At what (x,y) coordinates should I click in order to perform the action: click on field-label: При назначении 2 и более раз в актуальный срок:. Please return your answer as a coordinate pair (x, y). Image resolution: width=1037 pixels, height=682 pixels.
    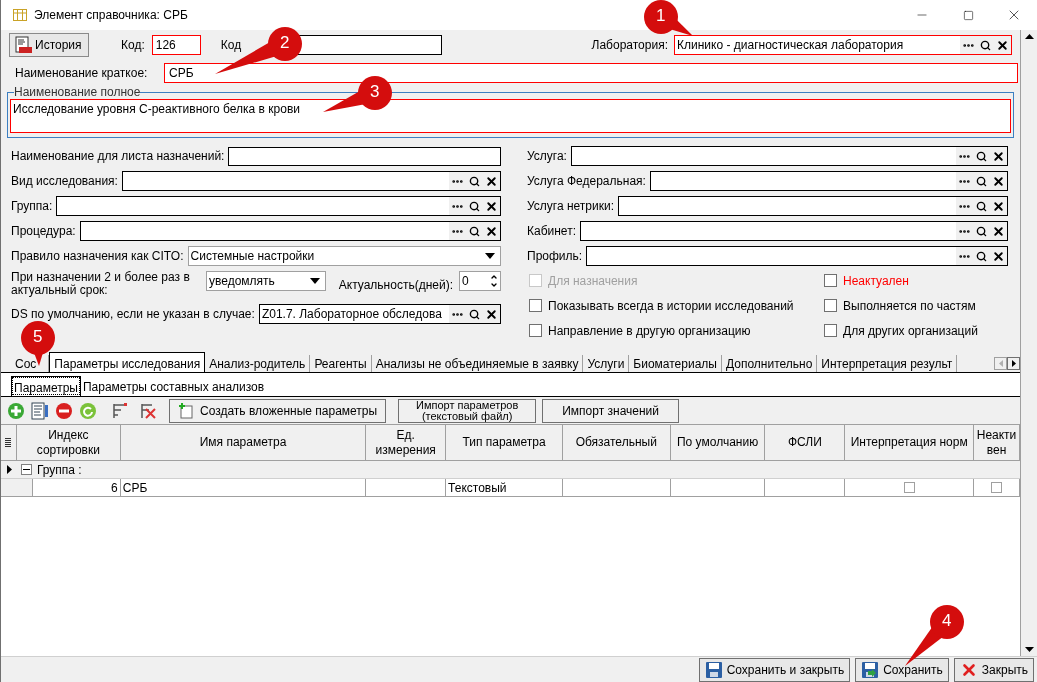
    Looking at the image, I should click on (101, 284).